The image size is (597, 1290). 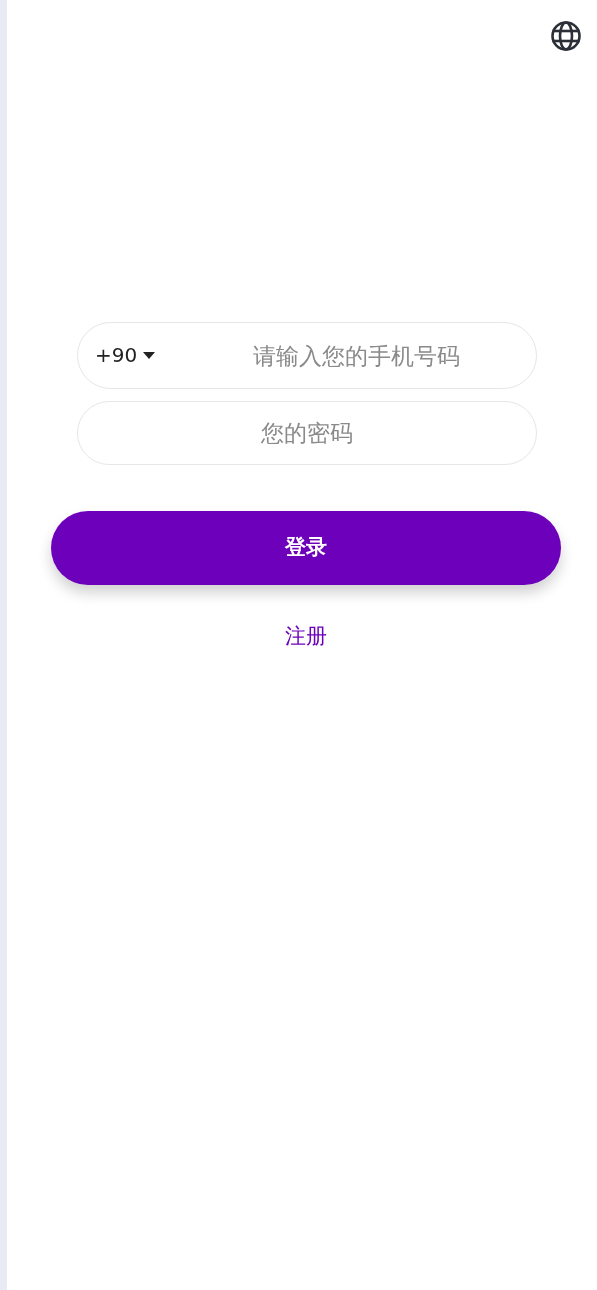 I want to click on login-button: 登录, so click(x=306, y=548).